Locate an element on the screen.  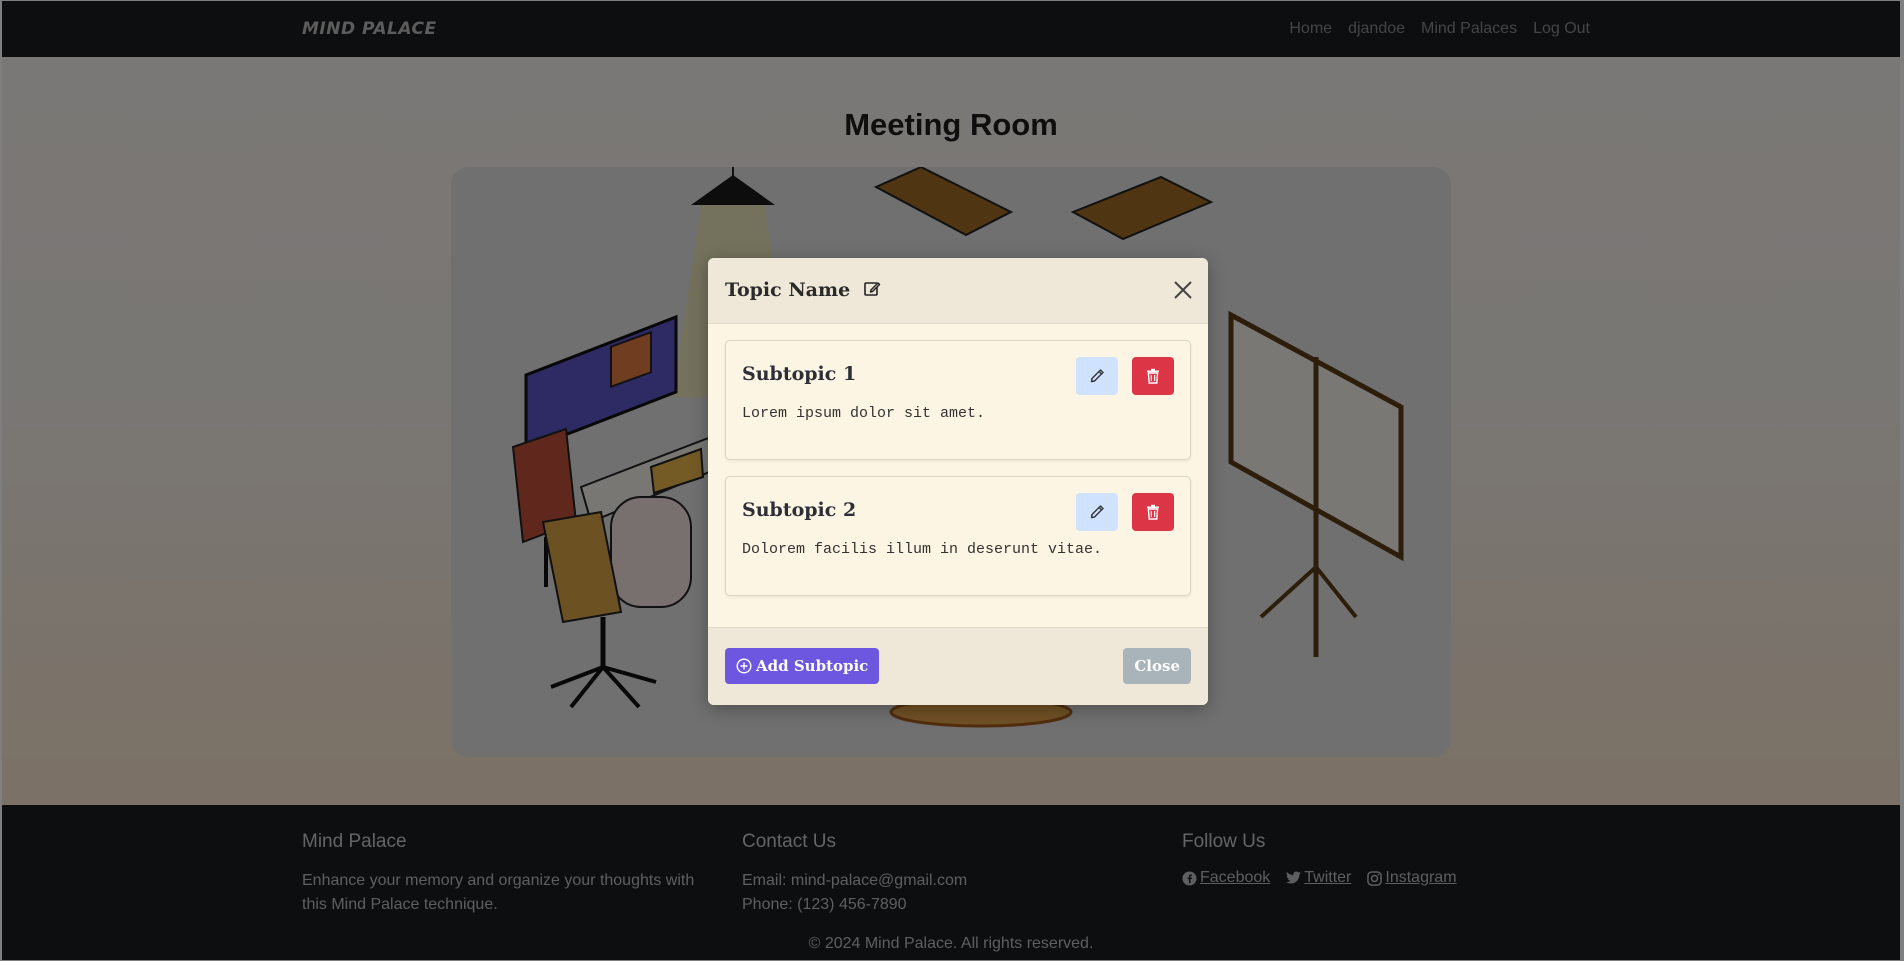
add-subtopic-button: Add Subtopic is located at coordinates (802, 666).